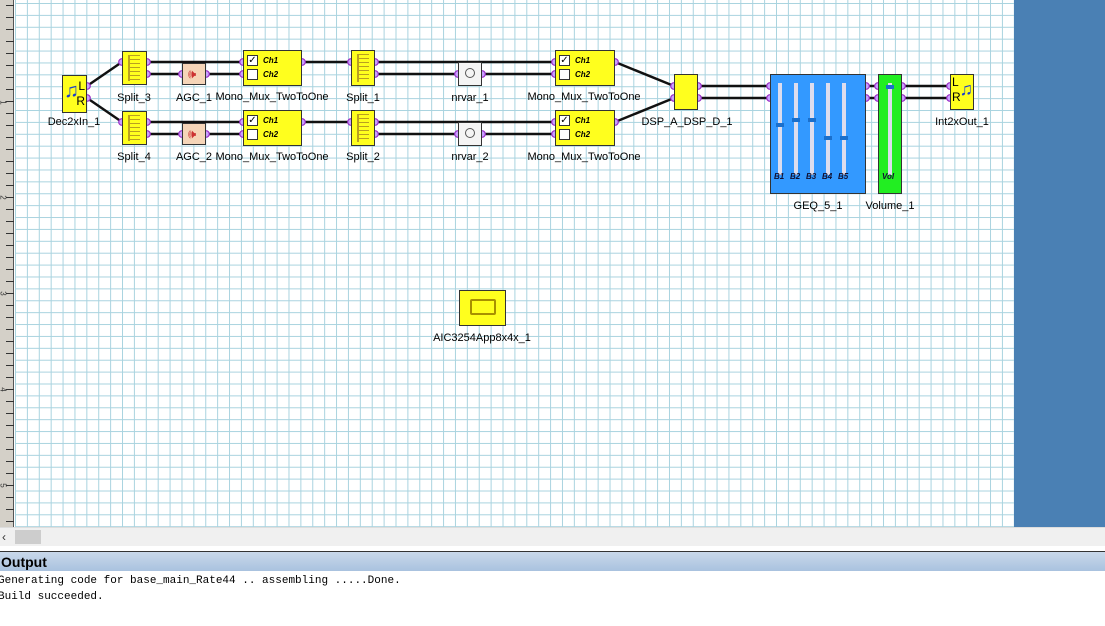 The height and width of the screenshot is (626, 1105). I want to click on split4-block, so click(134, 128).